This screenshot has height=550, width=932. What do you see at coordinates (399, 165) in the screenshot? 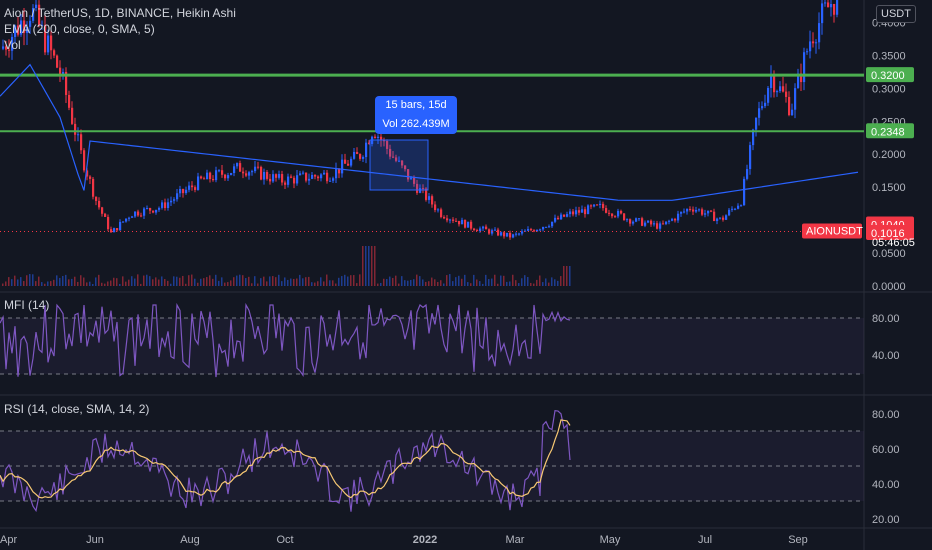
I see `measure-box` at bounding box center [399, 165].